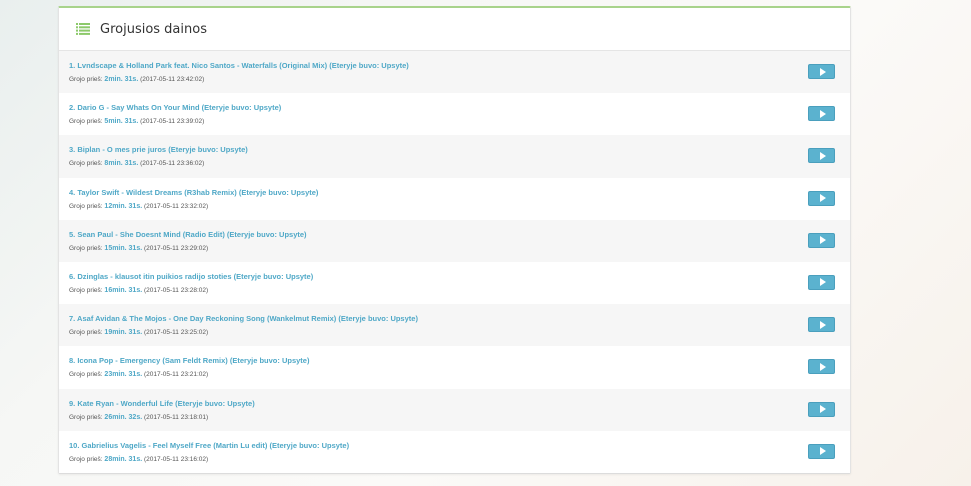 The image size is (971, 486). I want to click on played-ago: 23min. 31s., so click(123, 375).